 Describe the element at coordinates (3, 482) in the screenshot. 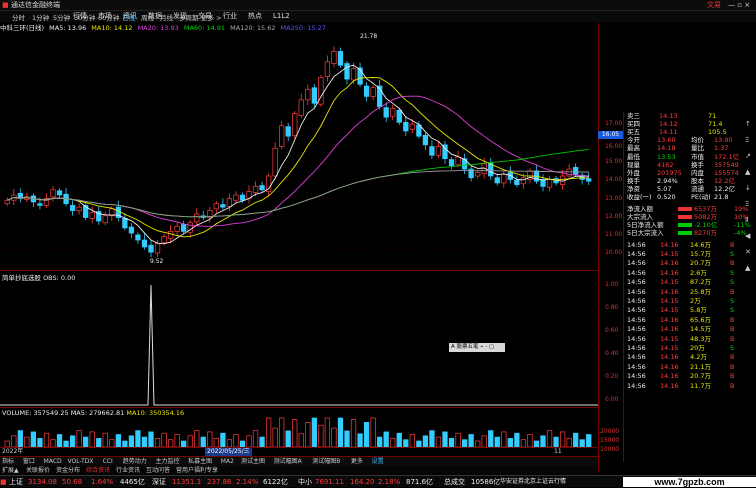

I see `index-flag-icon: ■` at that location.